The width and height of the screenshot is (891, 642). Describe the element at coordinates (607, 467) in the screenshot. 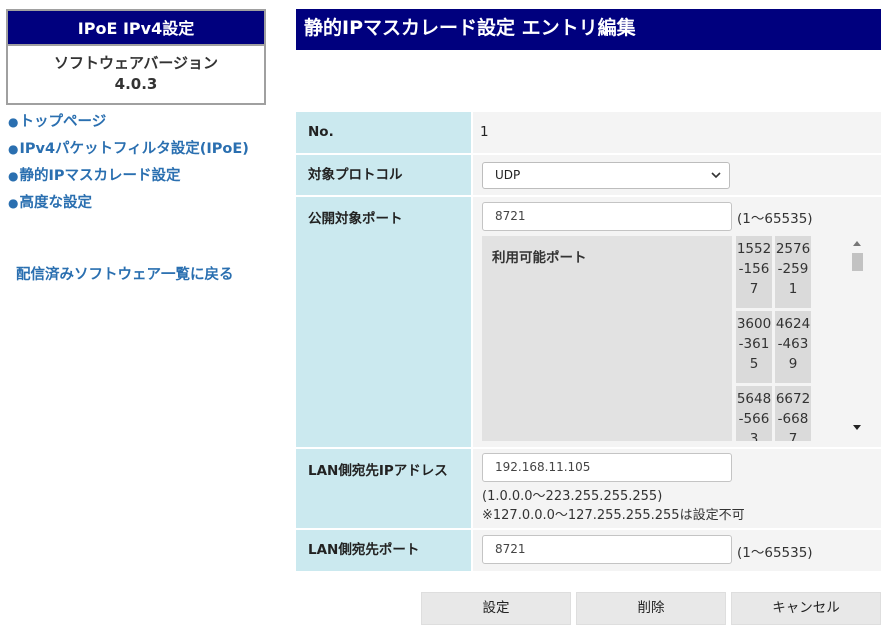

I see `lan-ip-input: 192.168.11.105` at that location.